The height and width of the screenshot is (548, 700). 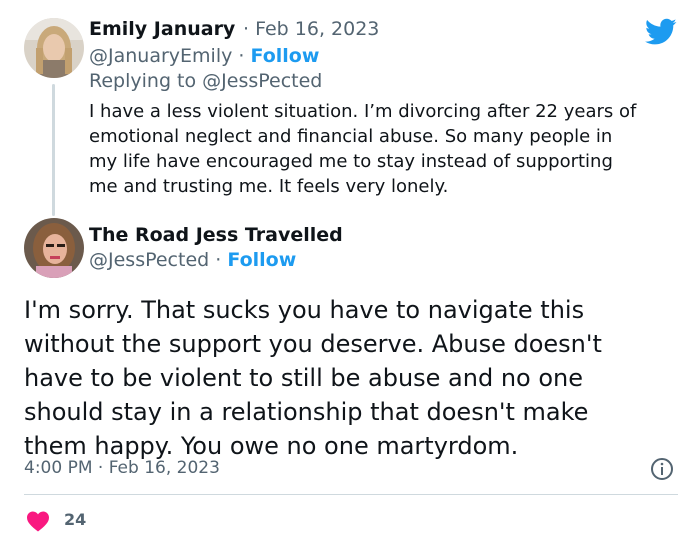 What do you see at coordinates (53, 150) in the screenshot?
I see `thread-connector-line` at bounding box center [53, 150].